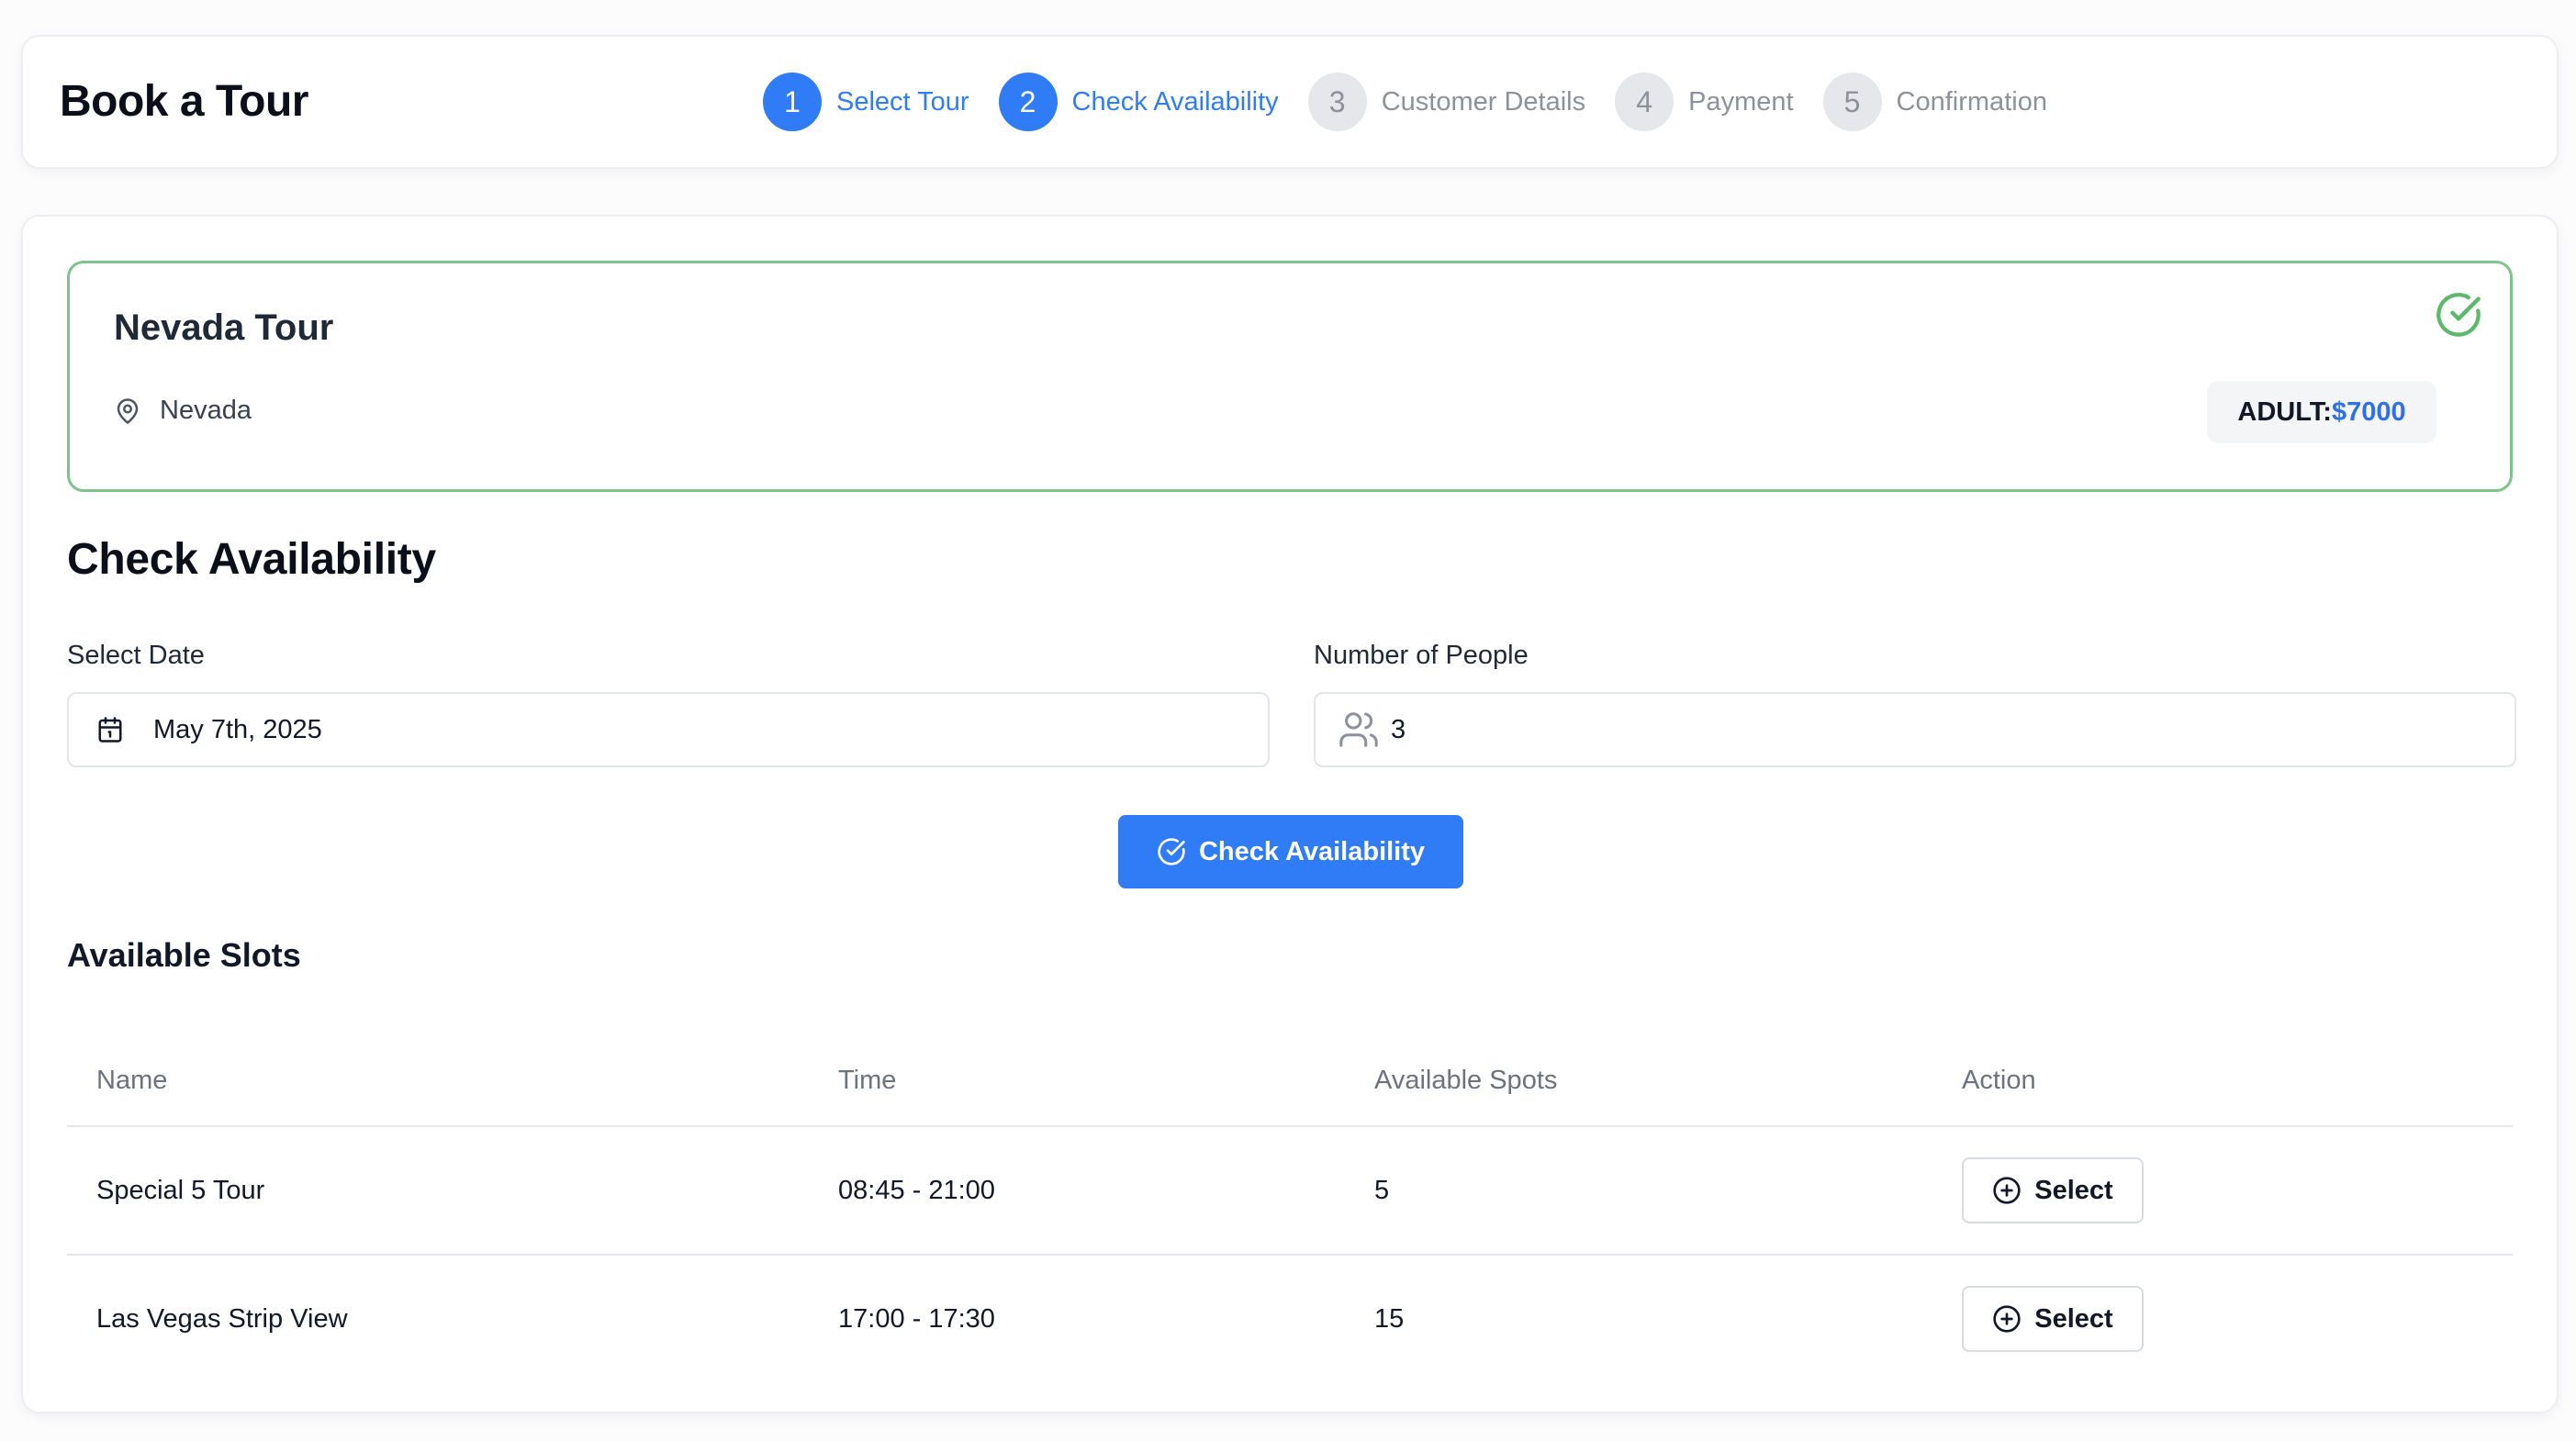 This screenshot has height=1441, width=2576. I want to click on step-number: 4, so click(1644, 102).